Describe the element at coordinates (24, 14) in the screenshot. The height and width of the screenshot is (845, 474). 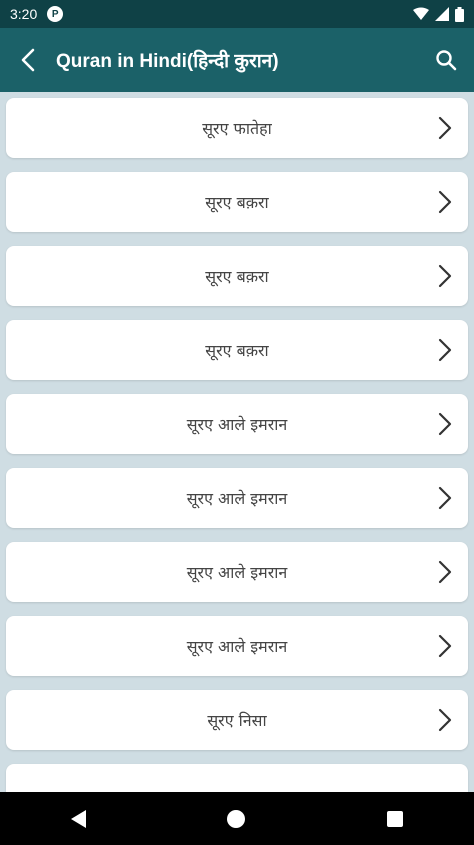
I see `status-time: 3:20` at that location.